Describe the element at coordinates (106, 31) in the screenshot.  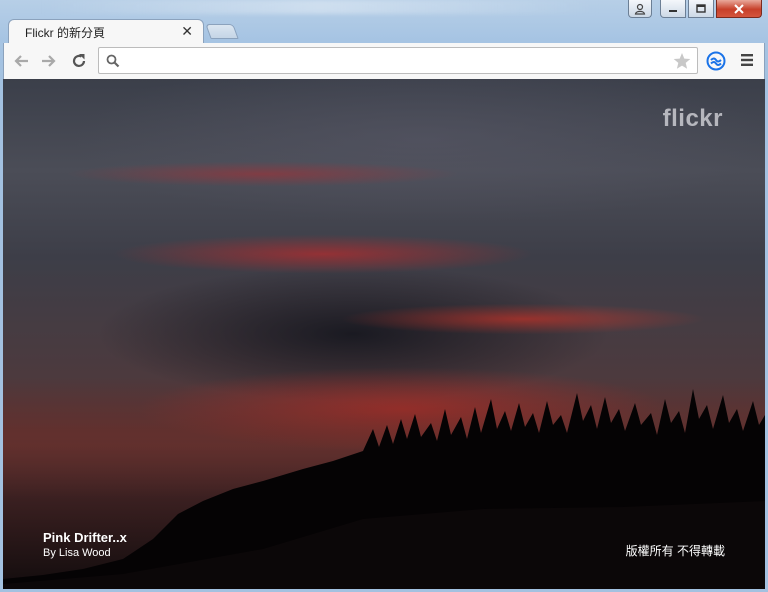
I see `tab-flickr-new-tab: Flickr 的新分頁 ✕` at that location.